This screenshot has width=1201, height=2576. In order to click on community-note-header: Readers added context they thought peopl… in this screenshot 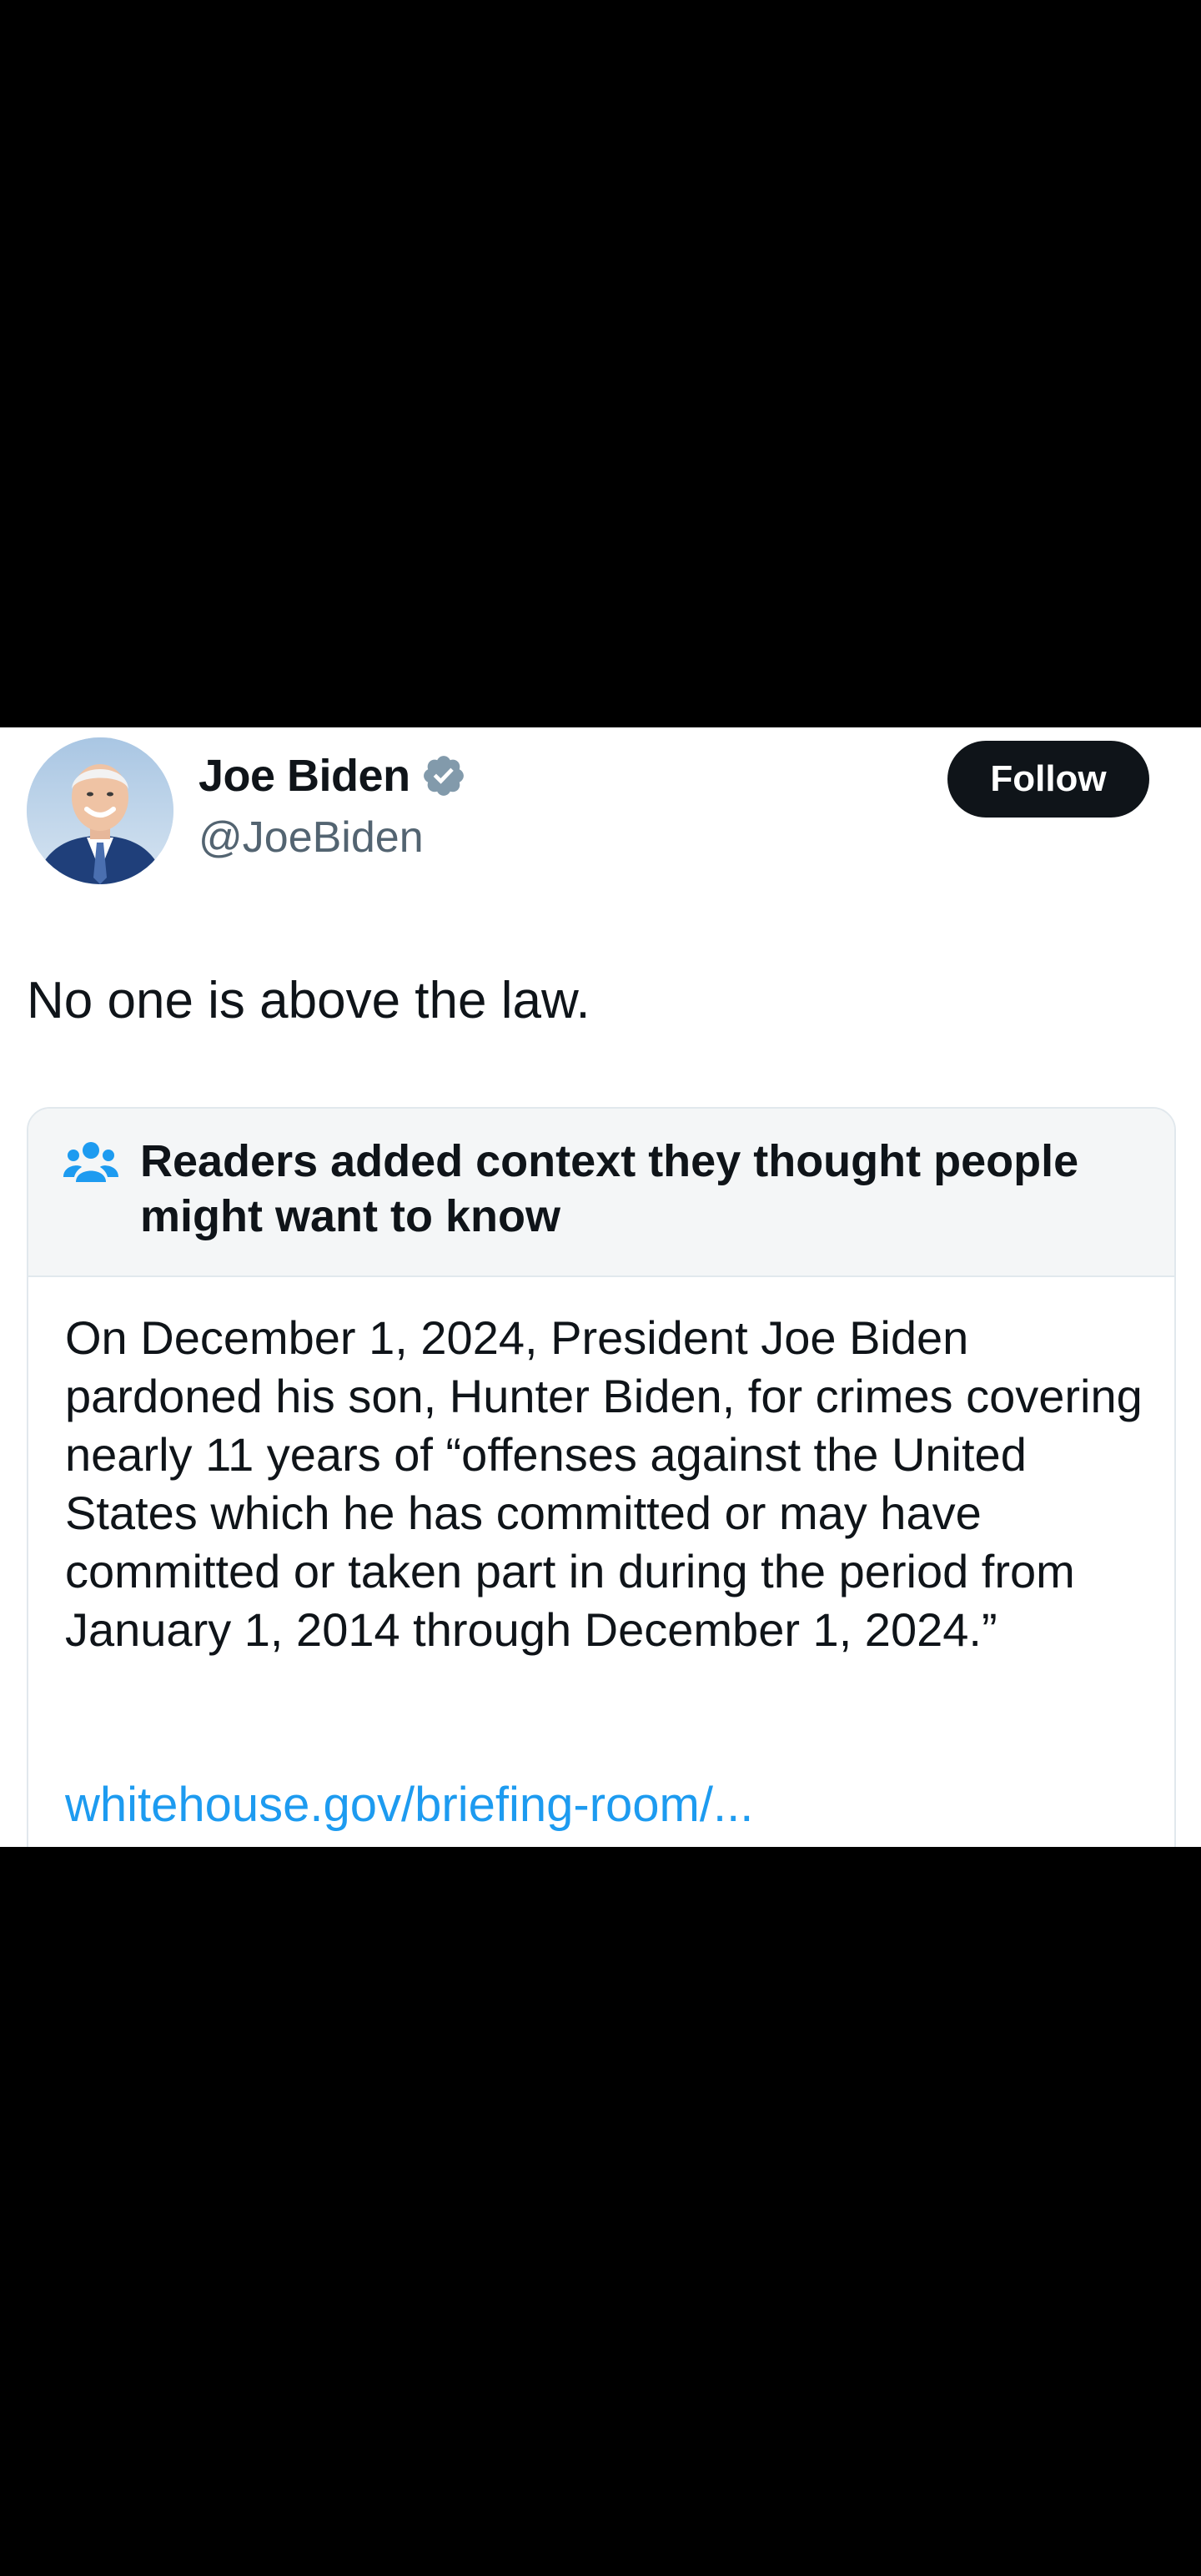, I will do `click(601, 1193)`.